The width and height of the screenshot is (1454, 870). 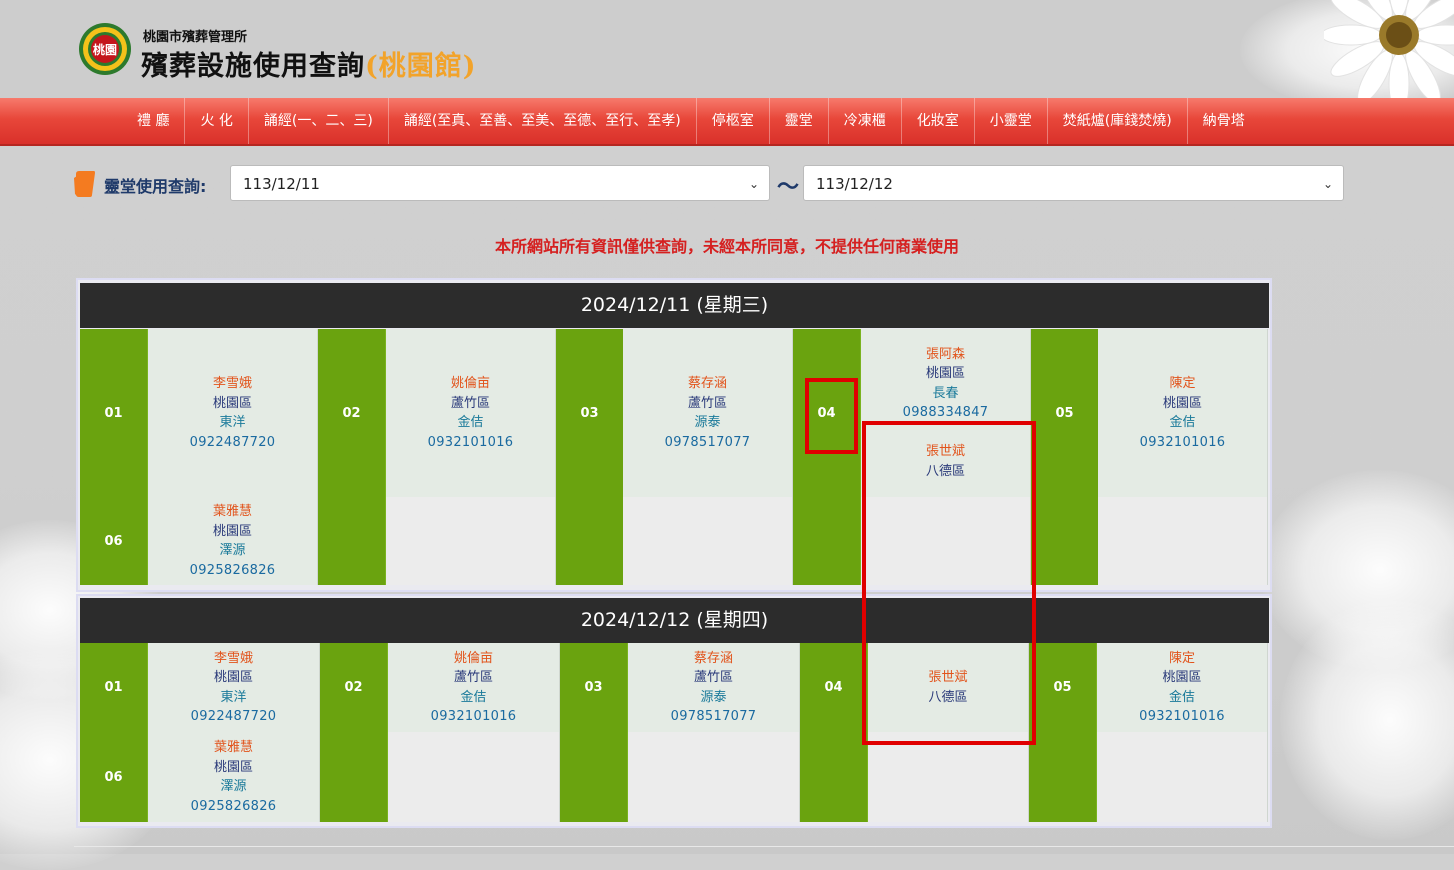 I want to click on phone-number: 0925826826, so click(x=232, y=570).